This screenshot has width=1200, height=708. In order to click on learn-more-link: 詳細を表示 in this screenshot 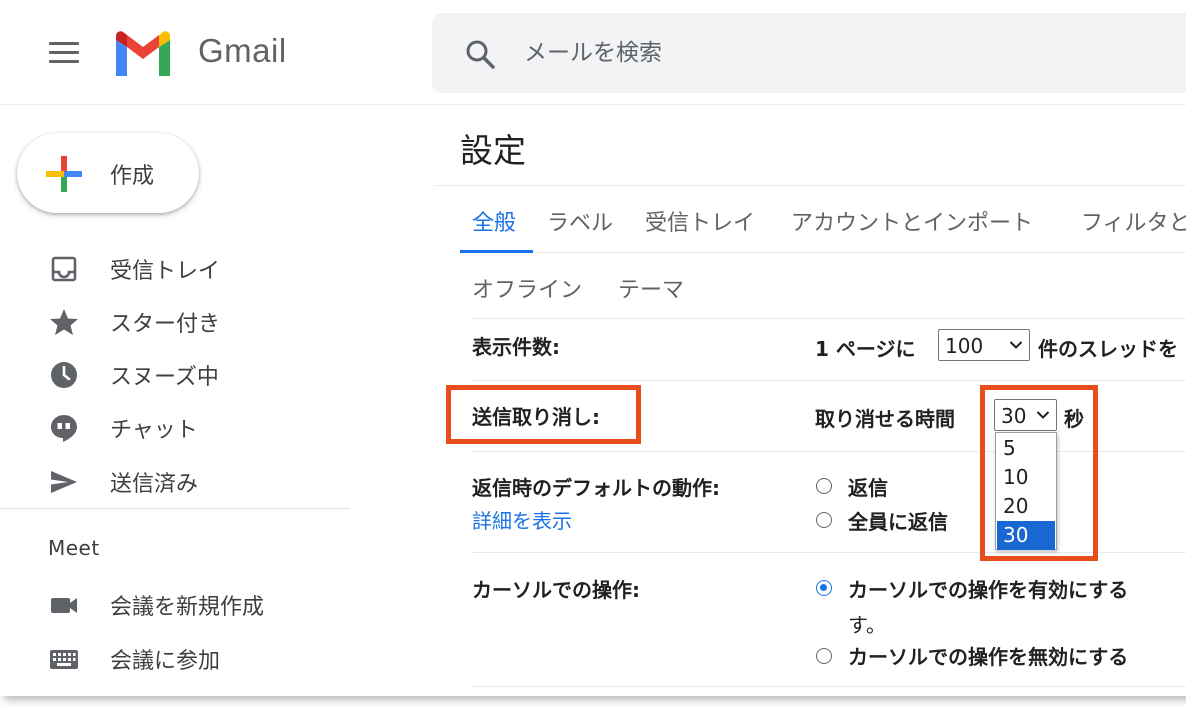, I will do `click(522, 519)`.